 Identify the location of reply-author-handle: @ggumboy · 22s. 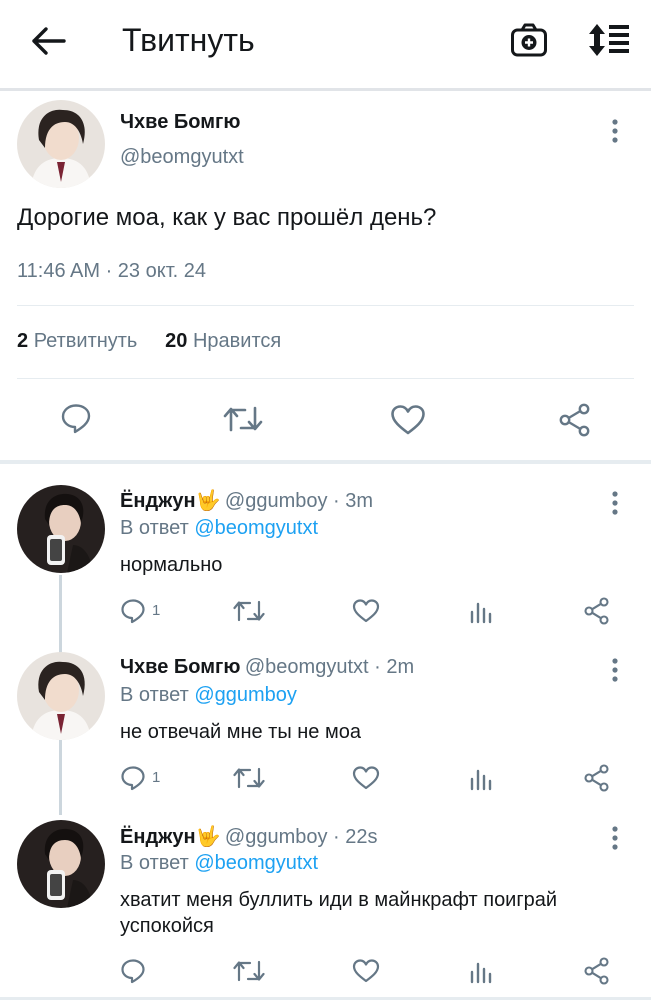
(301, 837).